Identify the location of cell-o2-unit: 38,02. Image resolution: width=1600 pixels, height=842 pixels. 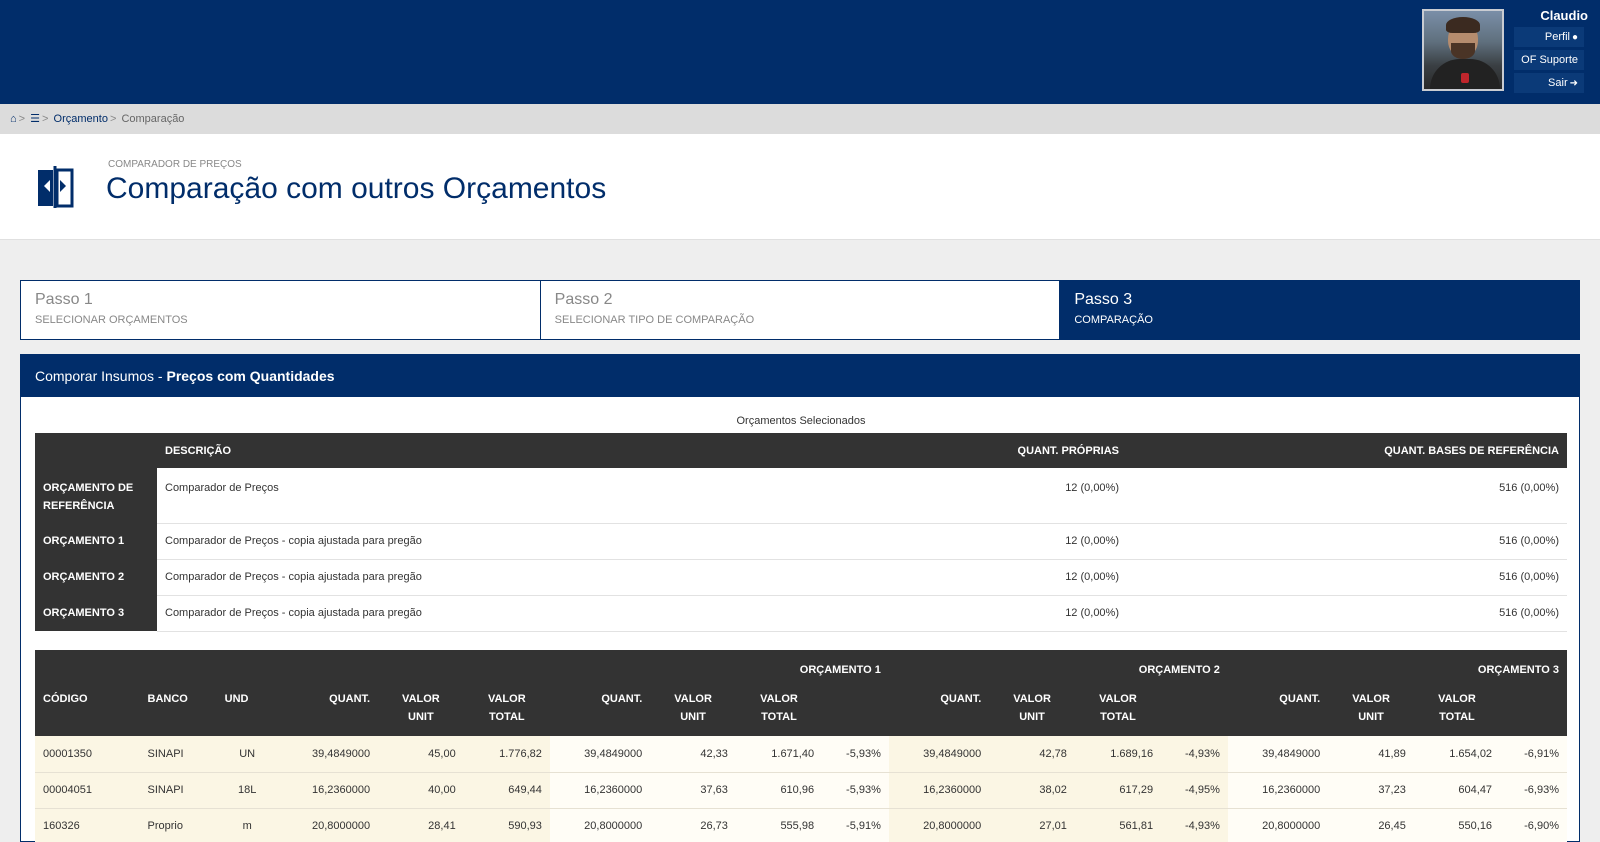
(1032, 790).